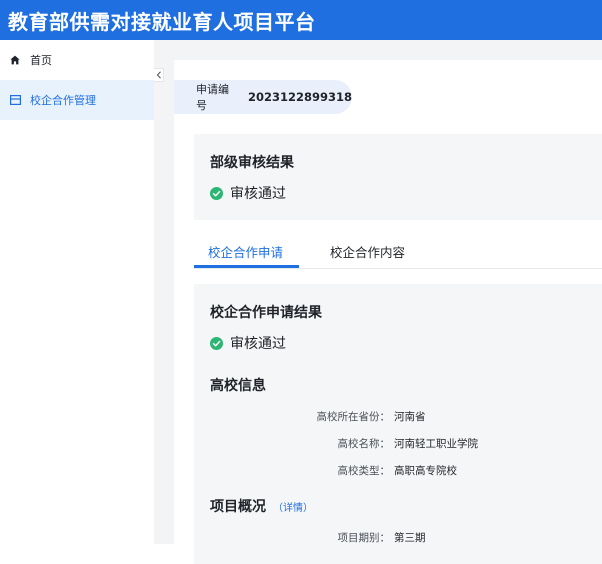 The height and width of the screenshot is (564, 602). What do you see at coordinates (367, 251) in the screenshot?
I see `tab-cooperation-content: 校企合作内容` at bounding box center [367, 251].